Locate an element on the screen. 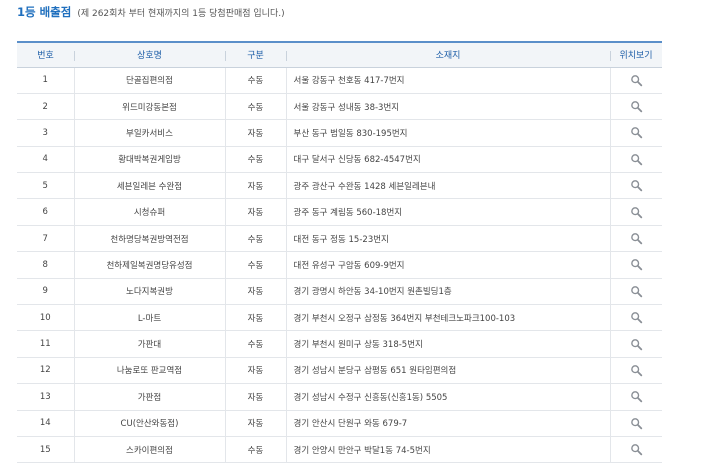 This screenshot has width=720, height=476. row-number: 8 is located at coordinates (45, 265).